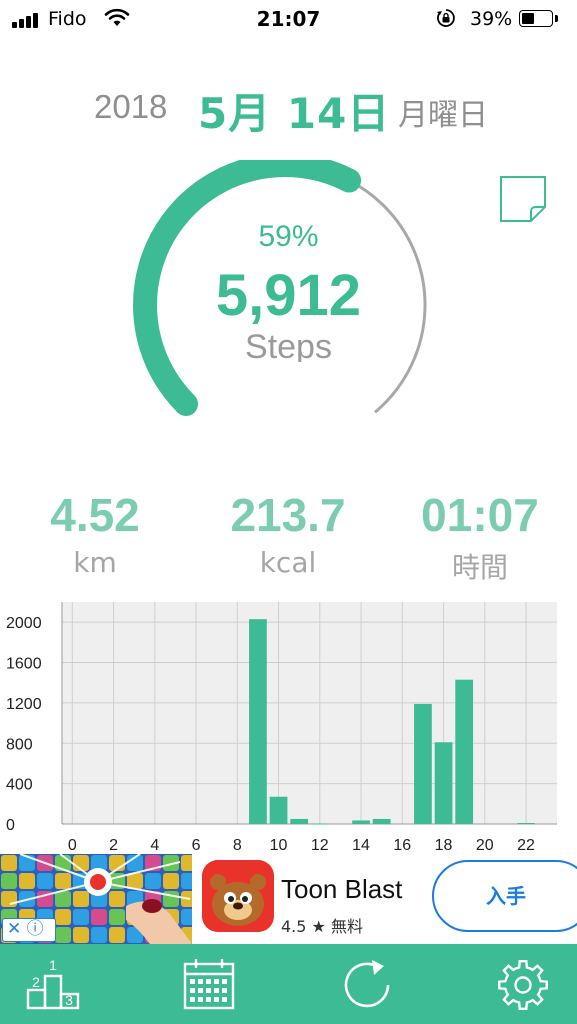 This screenshot has width=577, height=1024. What do you see at coordinates (95, 515) in the screenshot?
I see `distance-value: 4.52` at bounding box center [95, 515].